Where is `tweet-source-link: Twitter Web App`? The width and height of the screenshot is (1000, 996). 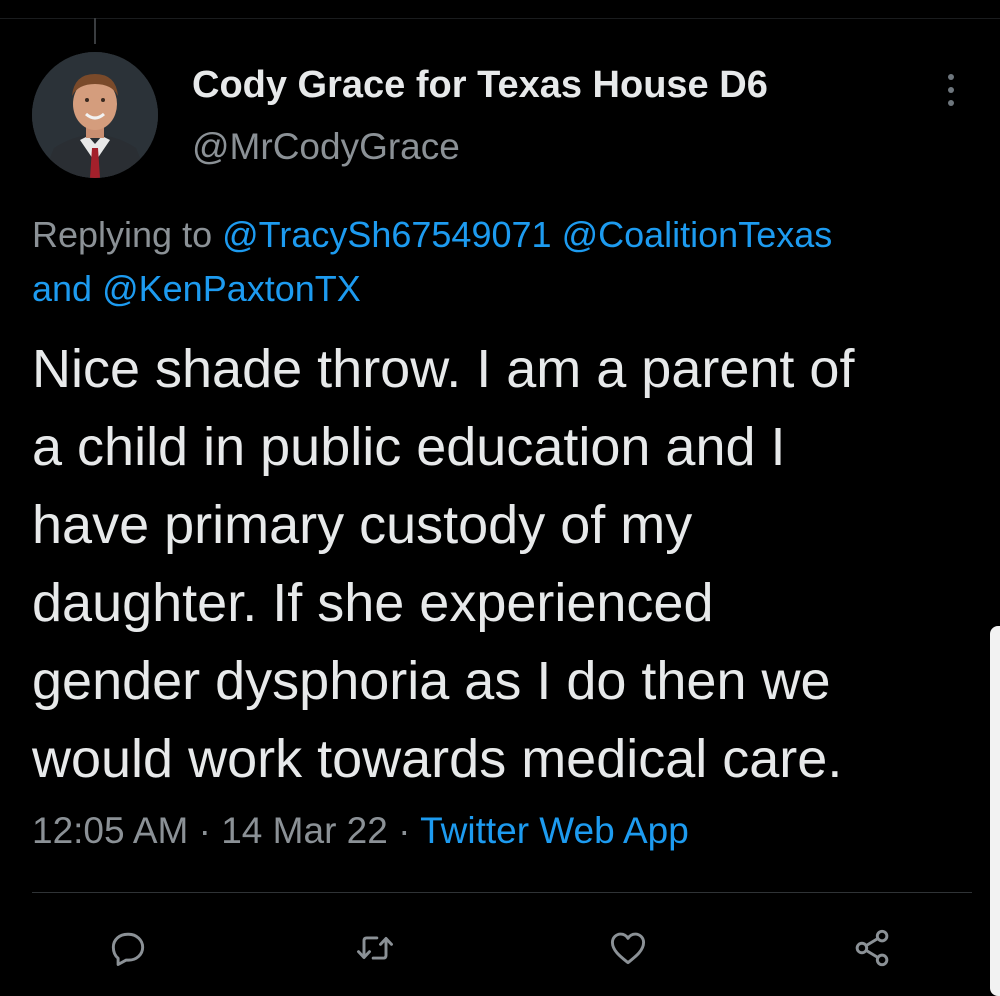
tweet-source-link: Twitter Web App is located at coordinates (554, 830).